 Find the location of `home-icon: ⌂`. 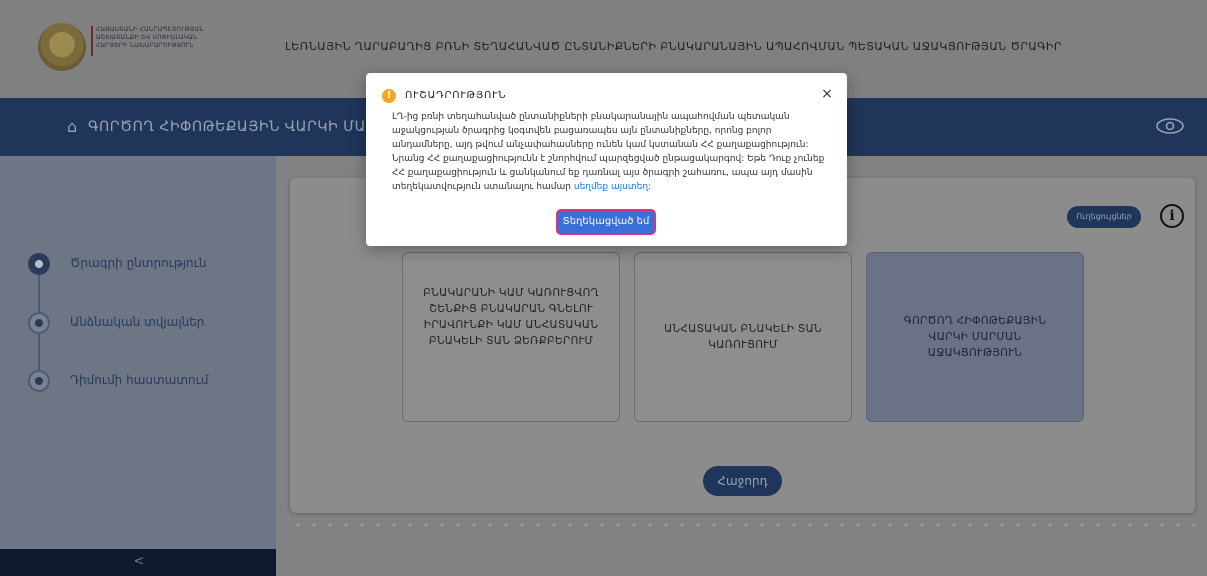

home-icon: ⌂ is located at coordinates (76, 127).